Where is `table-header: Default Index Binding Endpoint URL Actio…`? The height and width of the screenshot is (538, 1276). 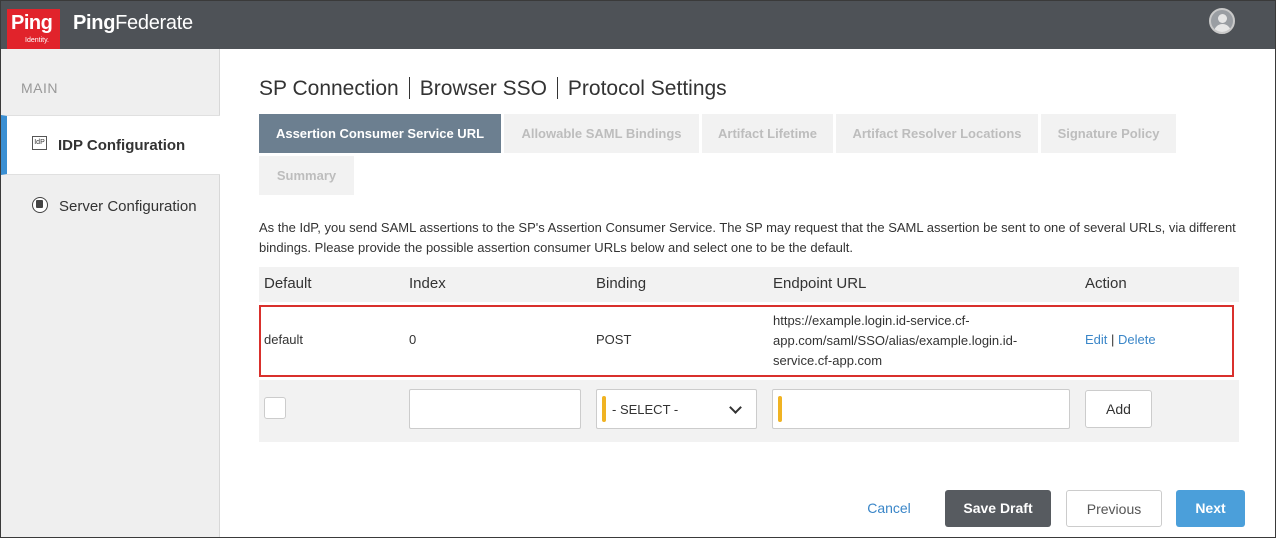
table-header: Default Index Binding Endpoint URL Actio… is located at coordinates (749, 284).